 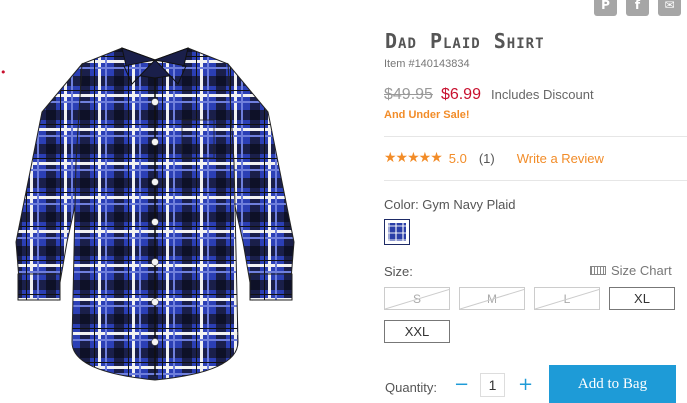 I want to click on product-title: Dad Plaid Shirt, so click(x=465, y=41).